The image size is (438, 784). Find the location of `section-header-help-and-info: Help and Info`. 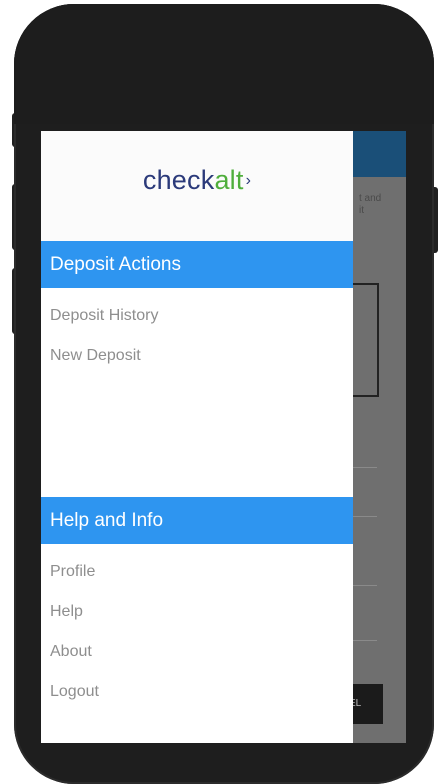

section-header-help-and-info: Help and Info is located at coordinates (197, 520).